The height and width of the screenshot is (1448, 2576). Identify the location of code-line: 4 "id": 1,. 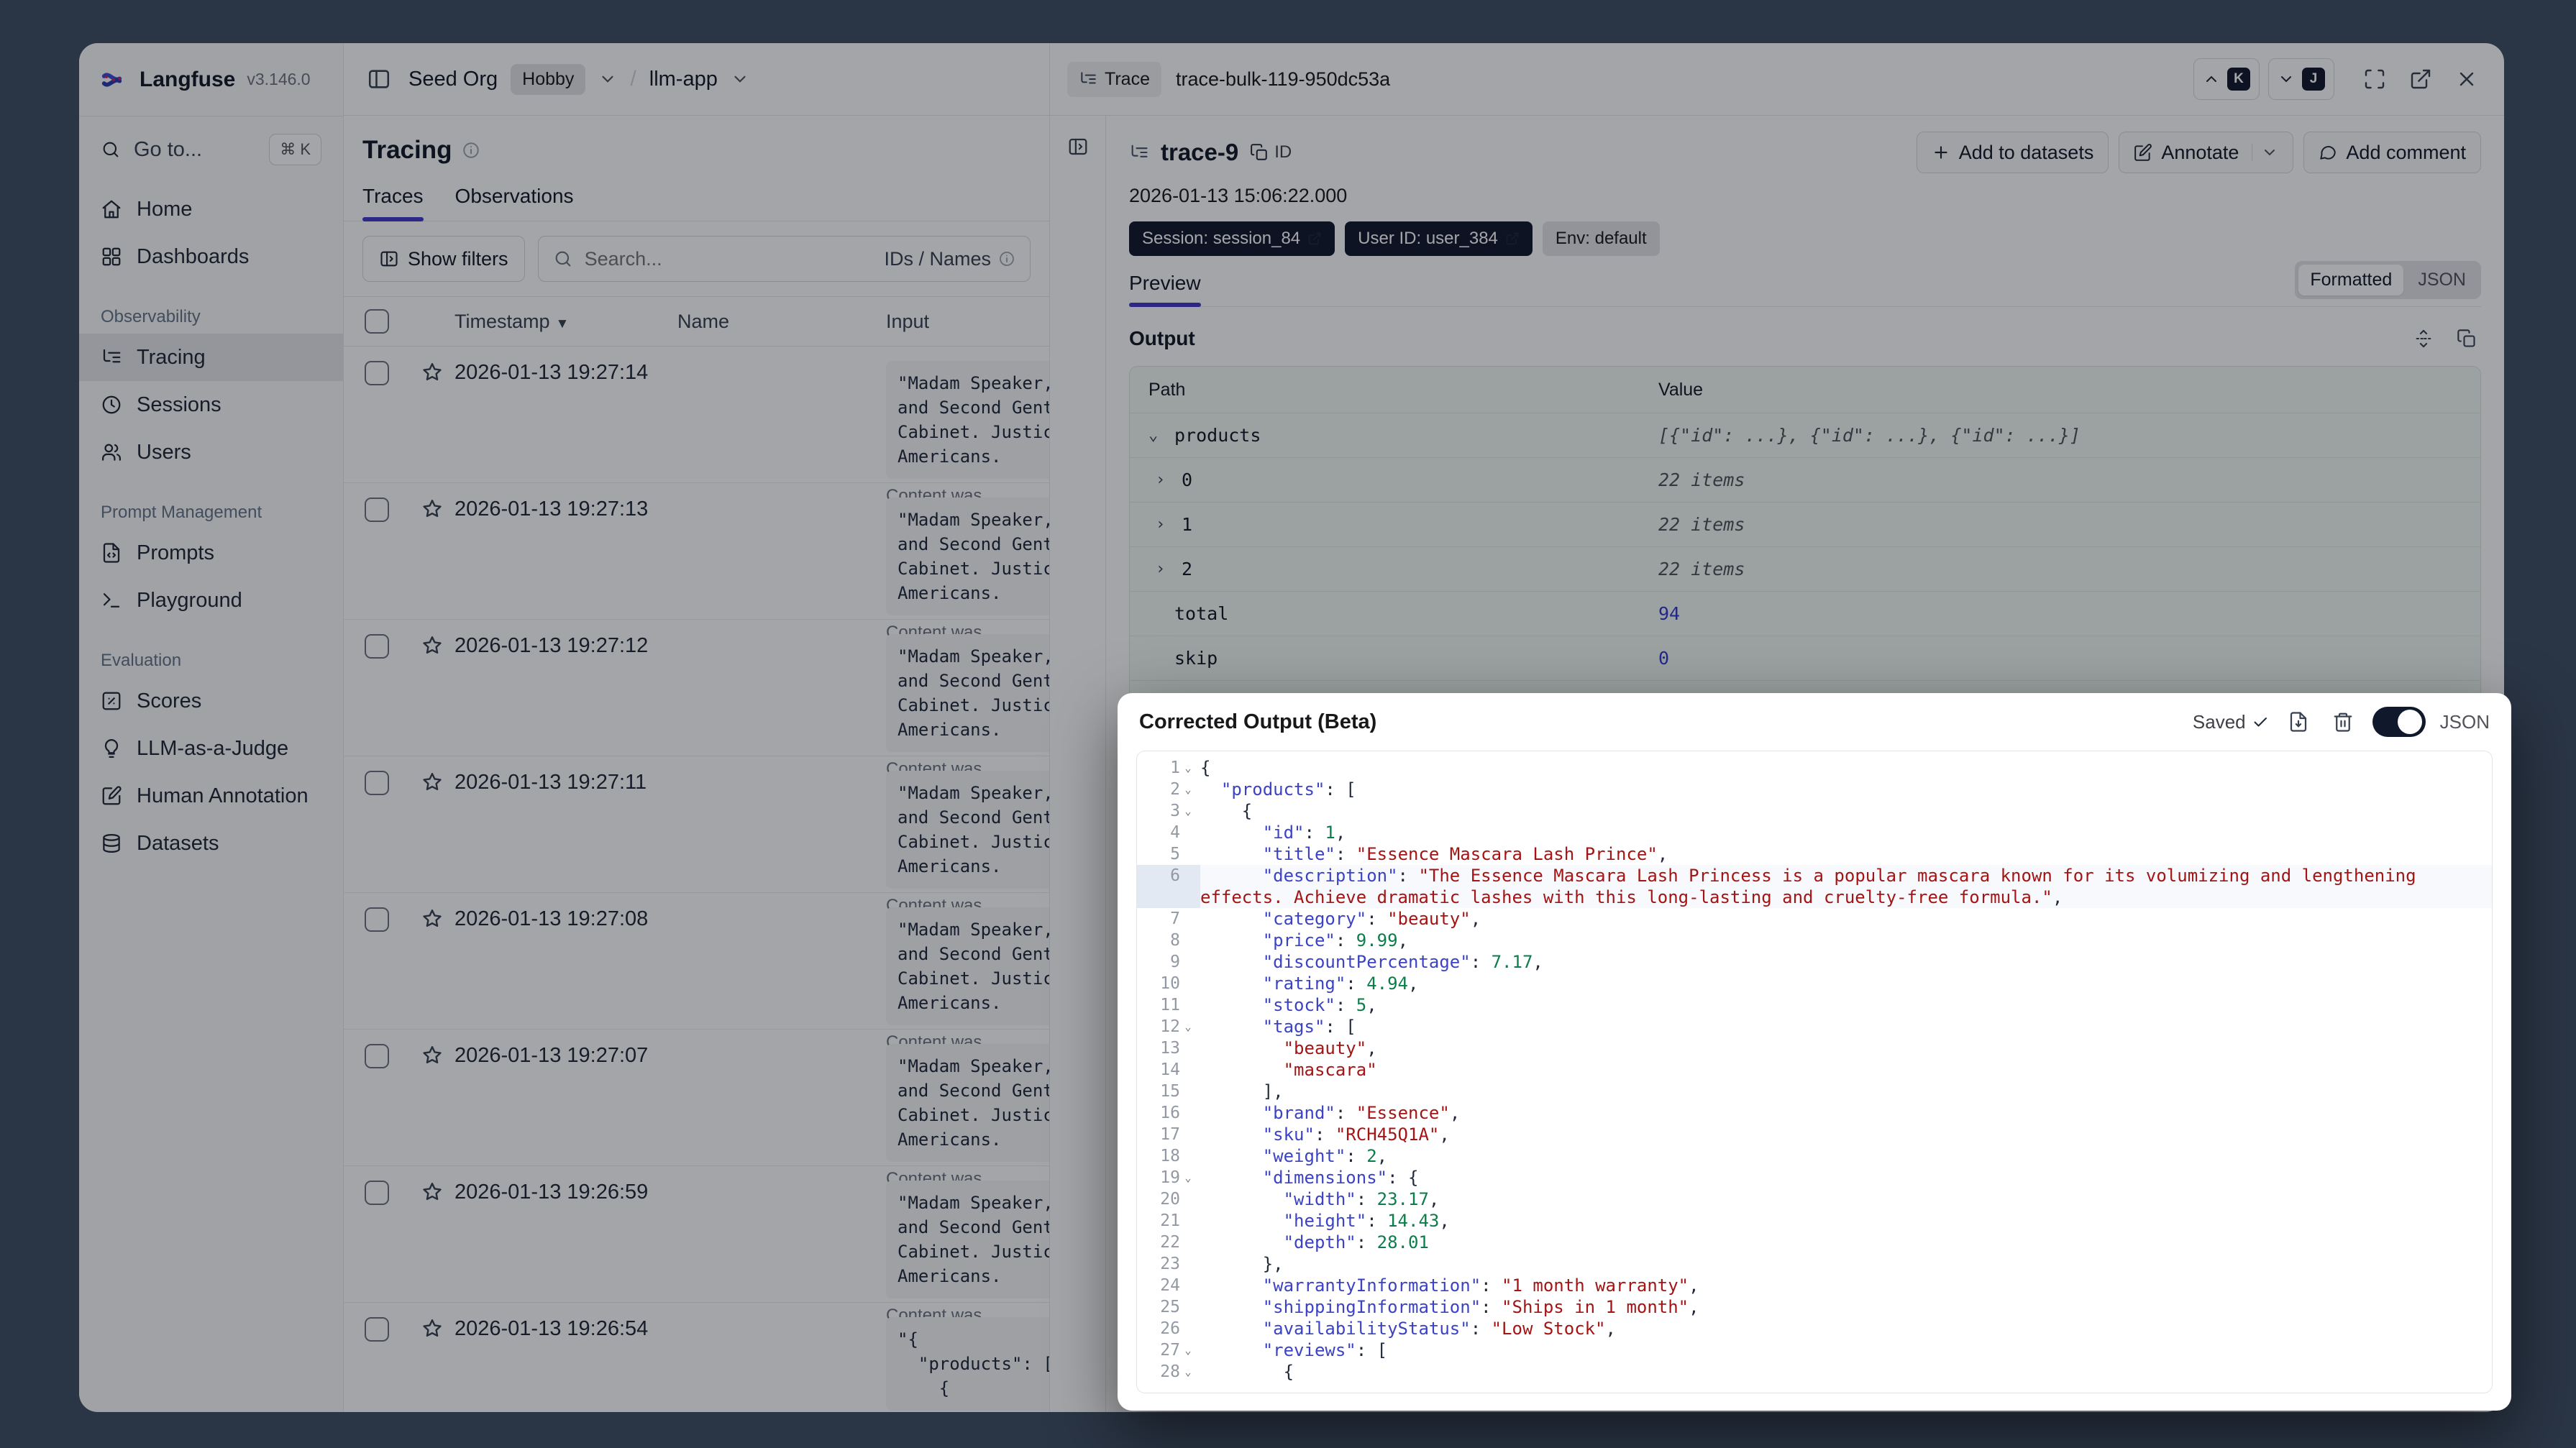
(1814, 832).